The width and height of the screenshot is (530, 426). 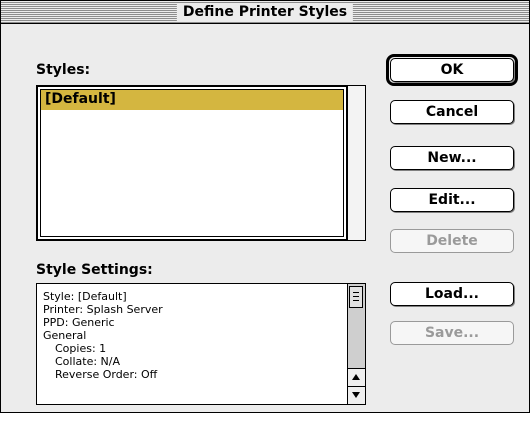 What do you see at coordinates (356, 377) in the screenshot?
I see `scroll-up-arrow-icon` at bounding box center [356, 377].